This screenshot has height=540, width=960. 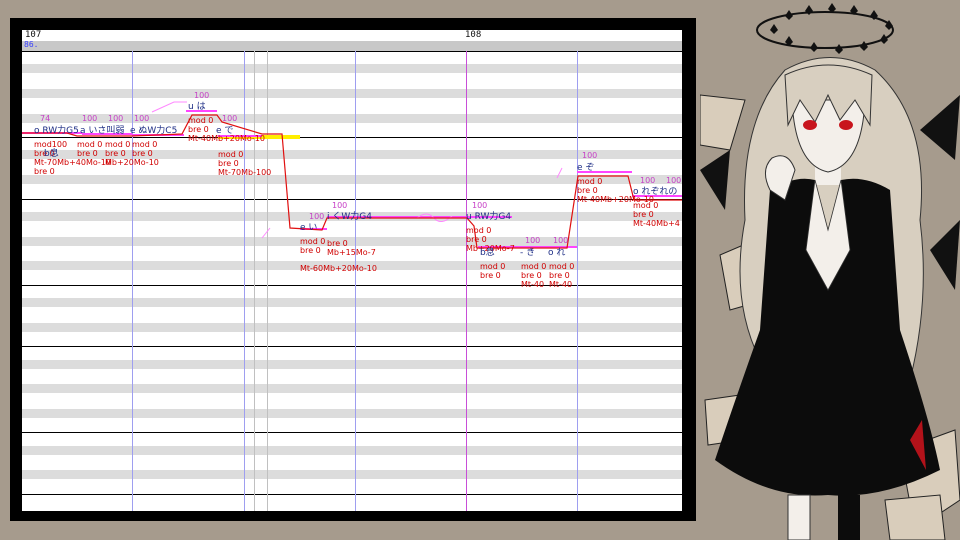 What do you see at coordinates (656, 223) in the screenshot?
I see `param-mt: Mt-40Mb+4` at bounding box center [656, 223].